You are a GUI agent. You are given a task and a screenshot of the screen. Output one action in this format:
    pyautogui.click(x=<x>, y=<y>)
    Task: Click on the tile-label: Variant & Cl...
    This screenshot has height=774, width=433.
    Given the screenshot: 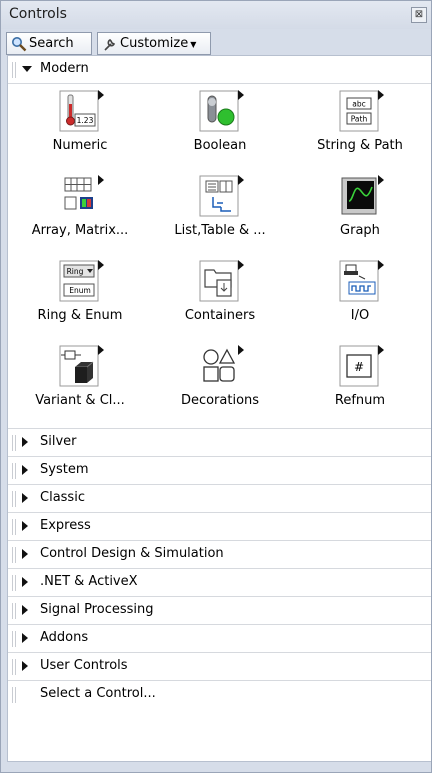 What is the action you would take?
    pyautogui.click(x=80, y=400)
    